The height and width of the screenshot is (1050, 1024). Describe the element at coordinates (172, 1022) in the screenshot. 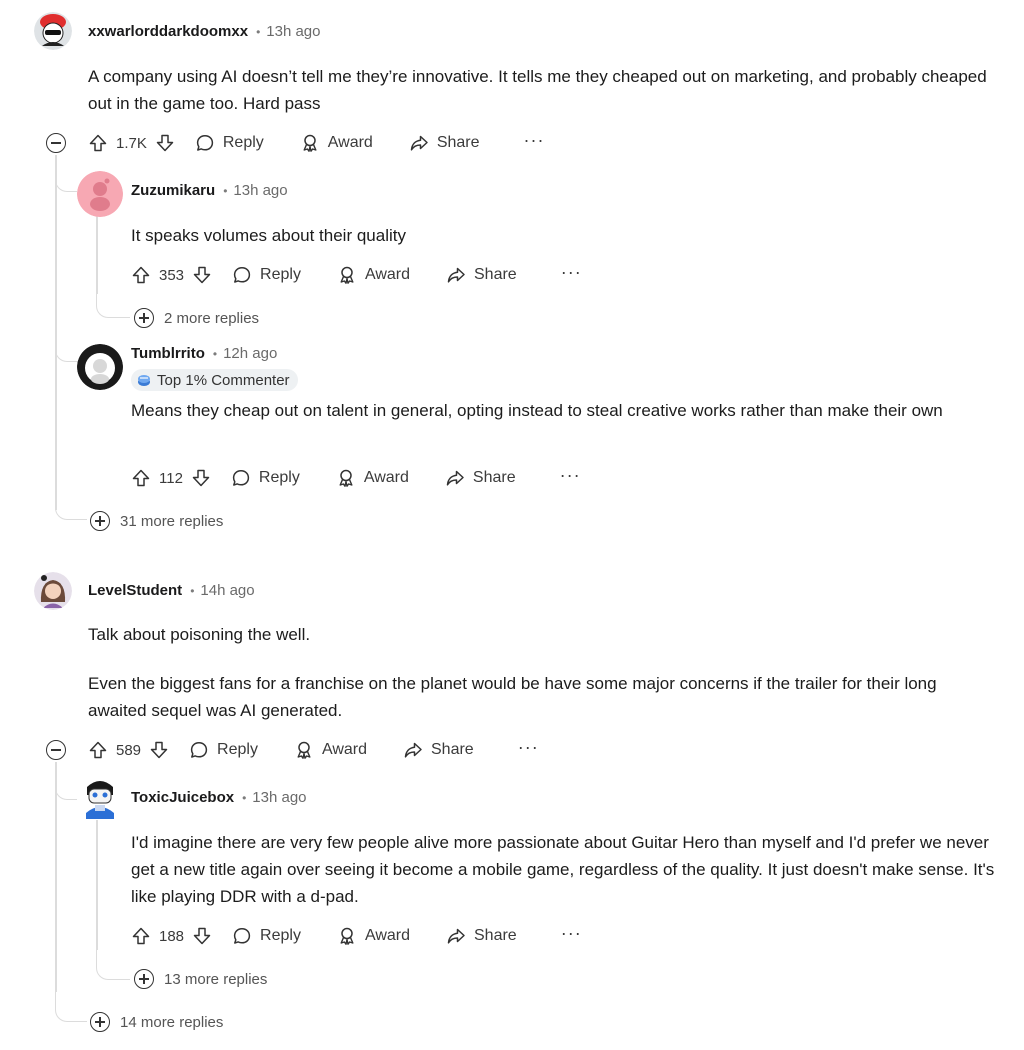

I see `more-replies-label: 14 more replies` at that location.